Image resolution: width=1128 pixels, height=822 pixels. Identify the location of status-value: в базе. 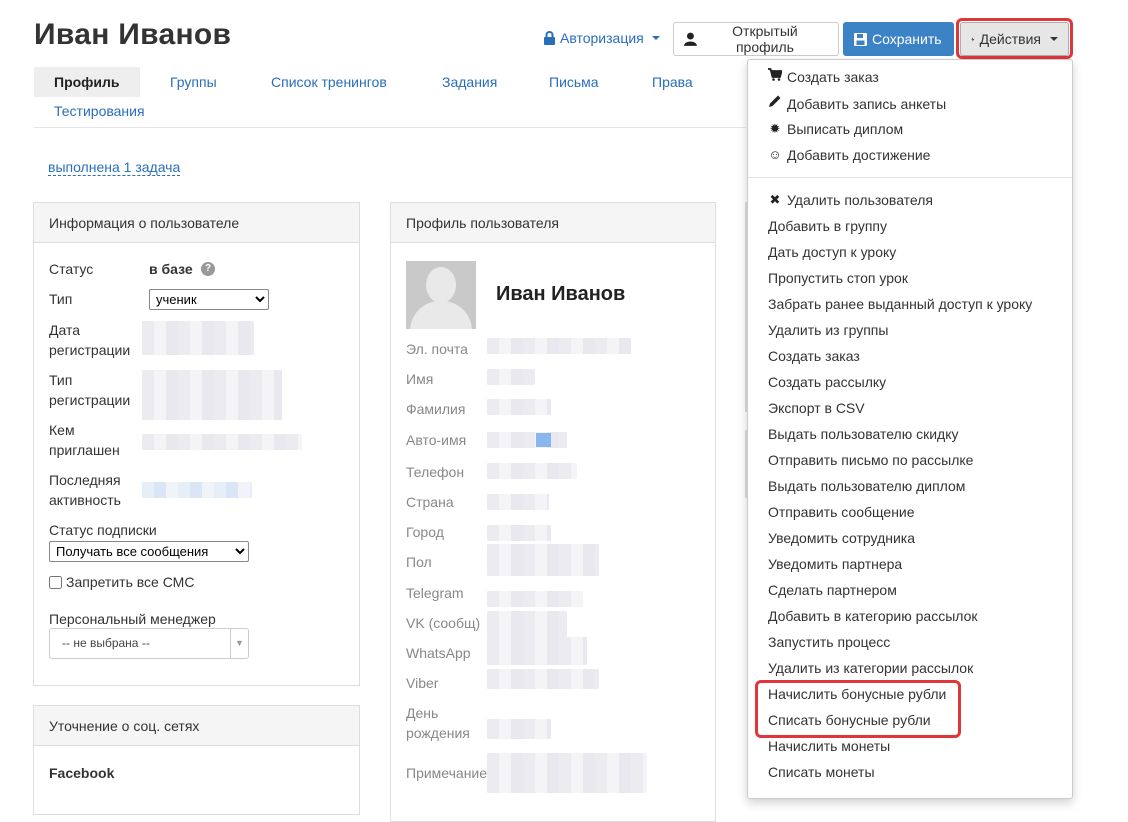
(171, 269).